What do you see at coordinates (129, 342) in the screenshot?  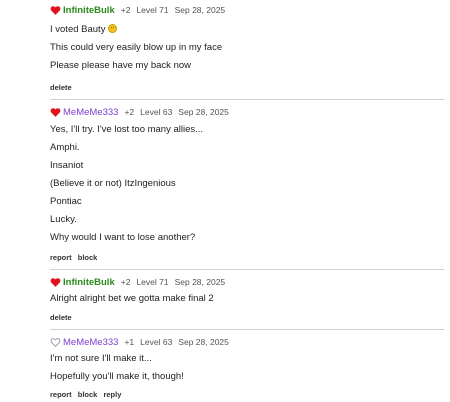 I see `vote-count: +1` at bounding box center [129, 342].